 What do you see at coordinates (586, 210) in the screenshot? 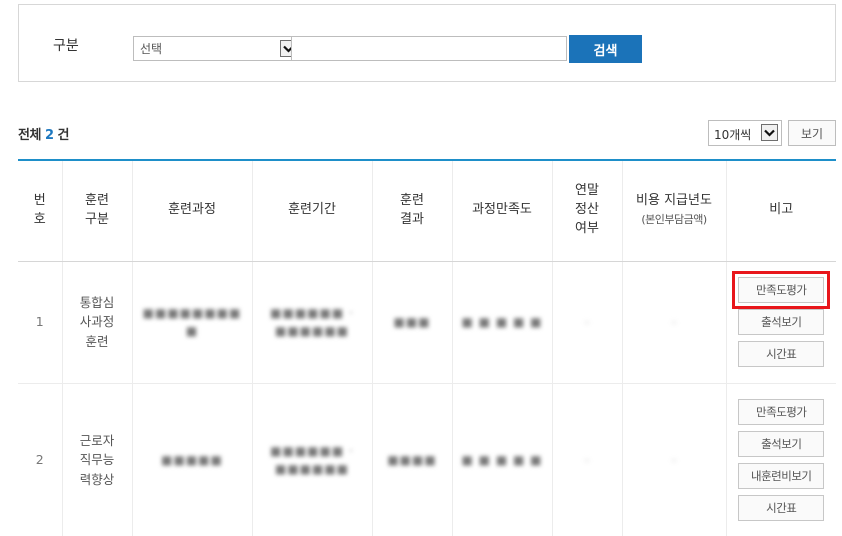
I see `header-settlement: 연말 정산 여부` at bounding box center [586, 210].